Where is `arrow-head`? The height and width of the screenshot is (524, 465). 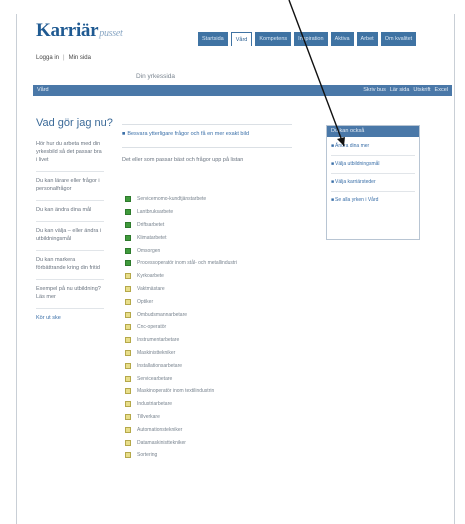 arrow-head is located at coordinates (341, 141).